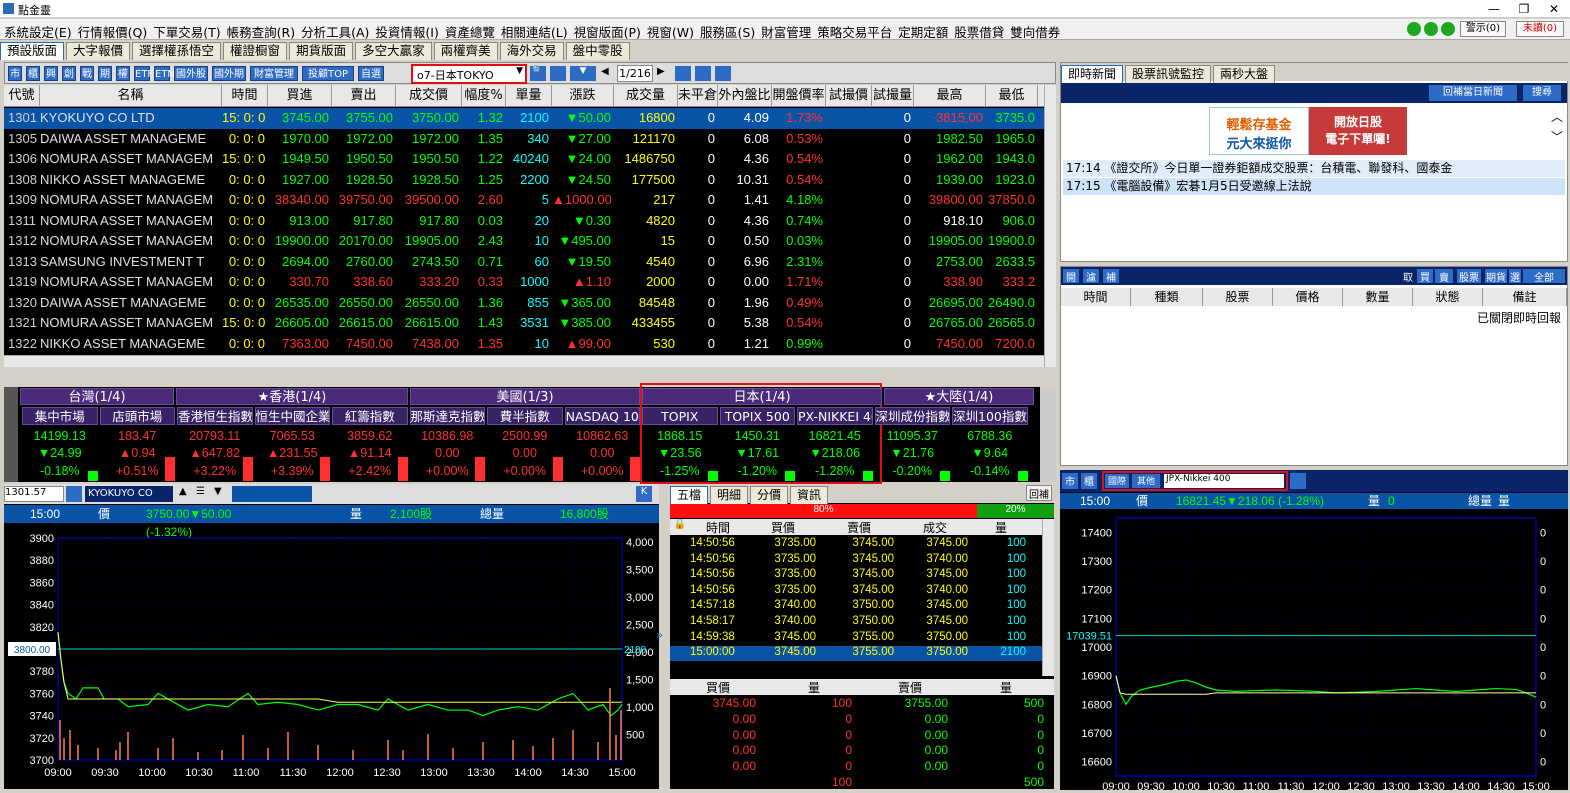 The image size is (1570, 793). I want to click on index-name: 集中市場, so click(60, 416).